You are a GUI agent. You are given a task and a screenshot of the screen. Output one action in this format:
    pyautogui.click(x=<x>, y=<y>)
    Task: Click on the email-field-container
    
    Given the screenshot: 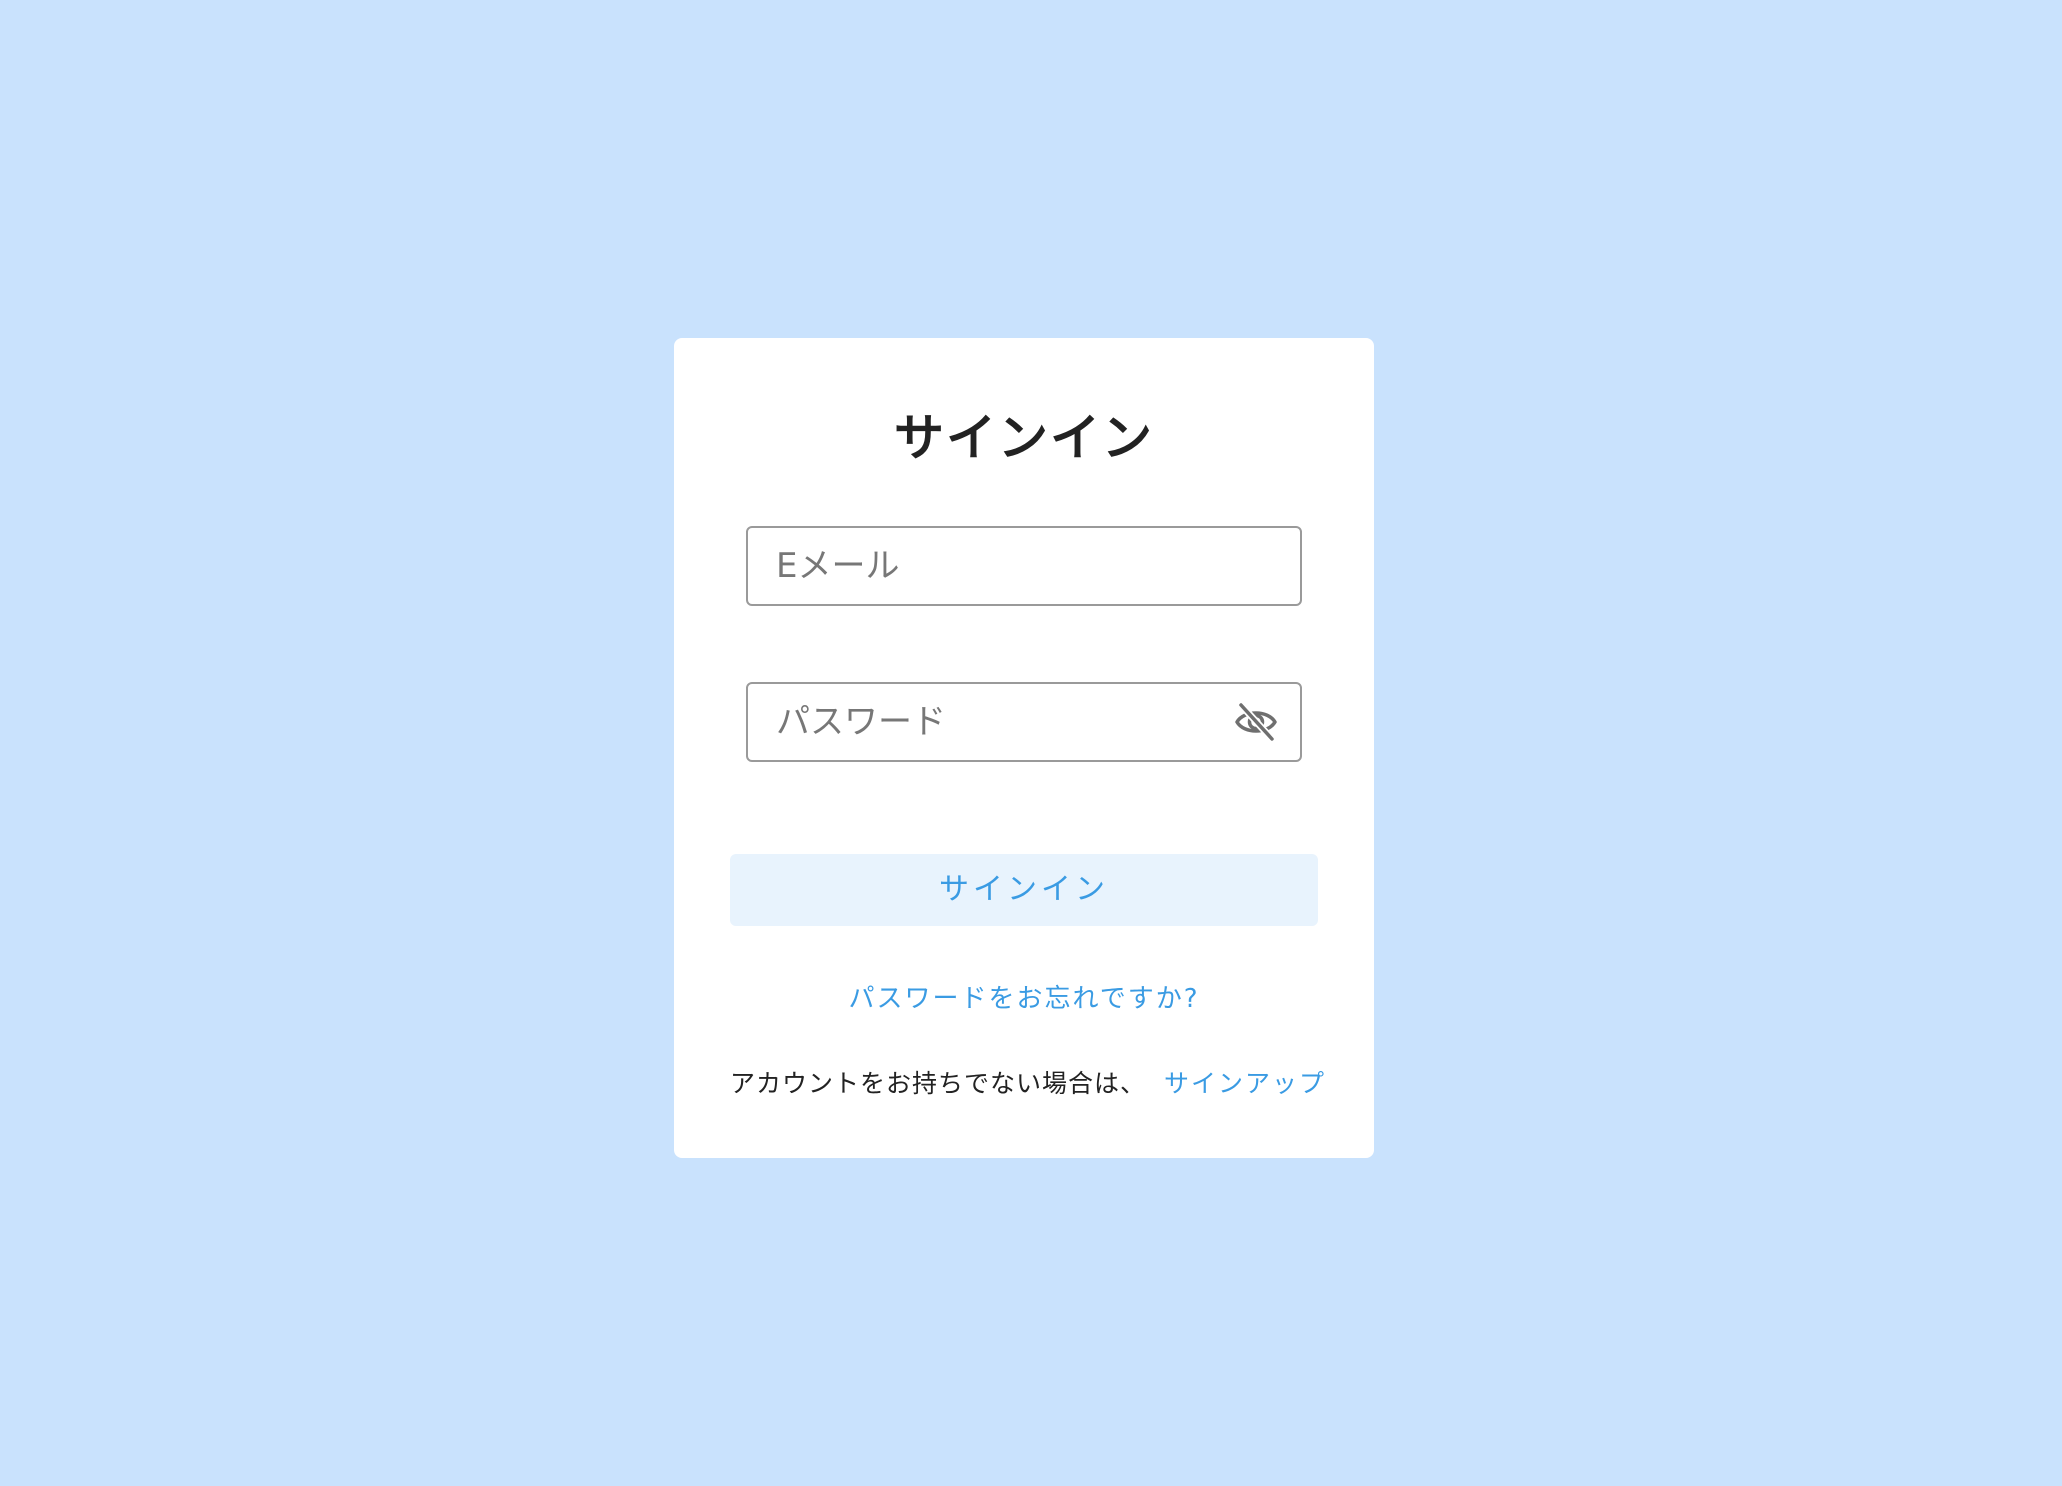 What is the action you would take?
    pyautogui.click(x=1024, y=566)
    